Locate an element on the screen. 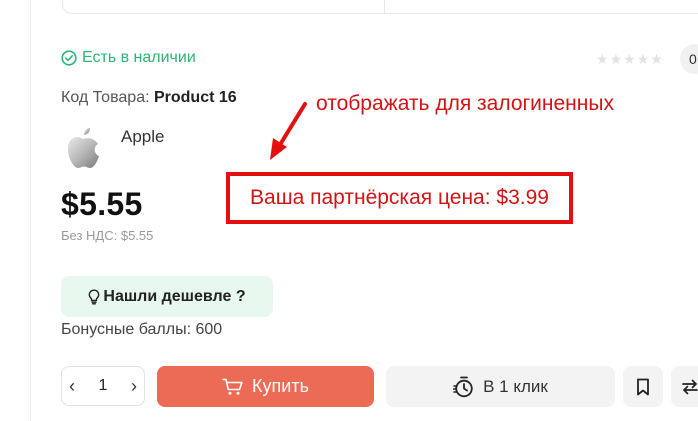 The width and height of the screenshot is (698, 421). quantity-stepper: ‹ 1 › is located at coordinates (103, 386).